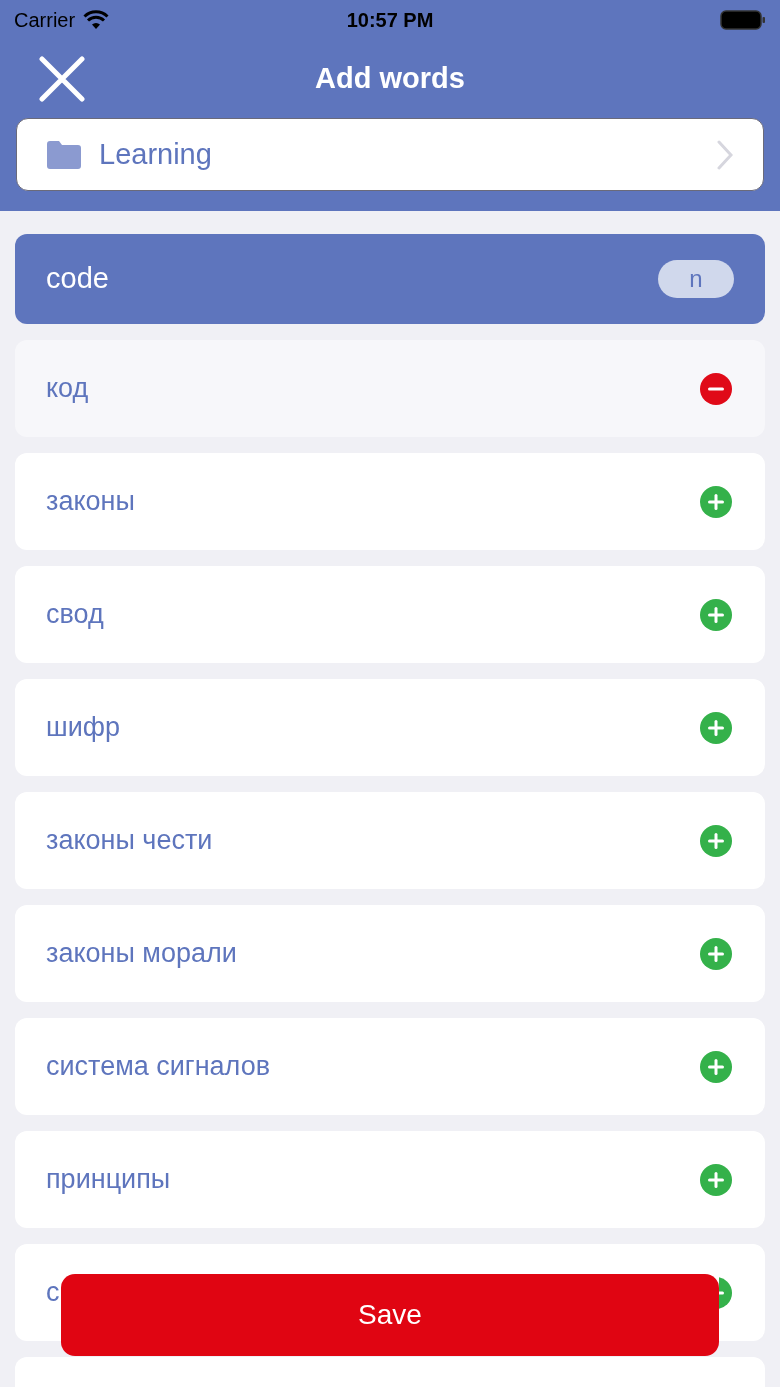 Image resolution: width=780 pixels, height=1387 pixels. I want to click on translation-text: шифр, so click(83, 728).